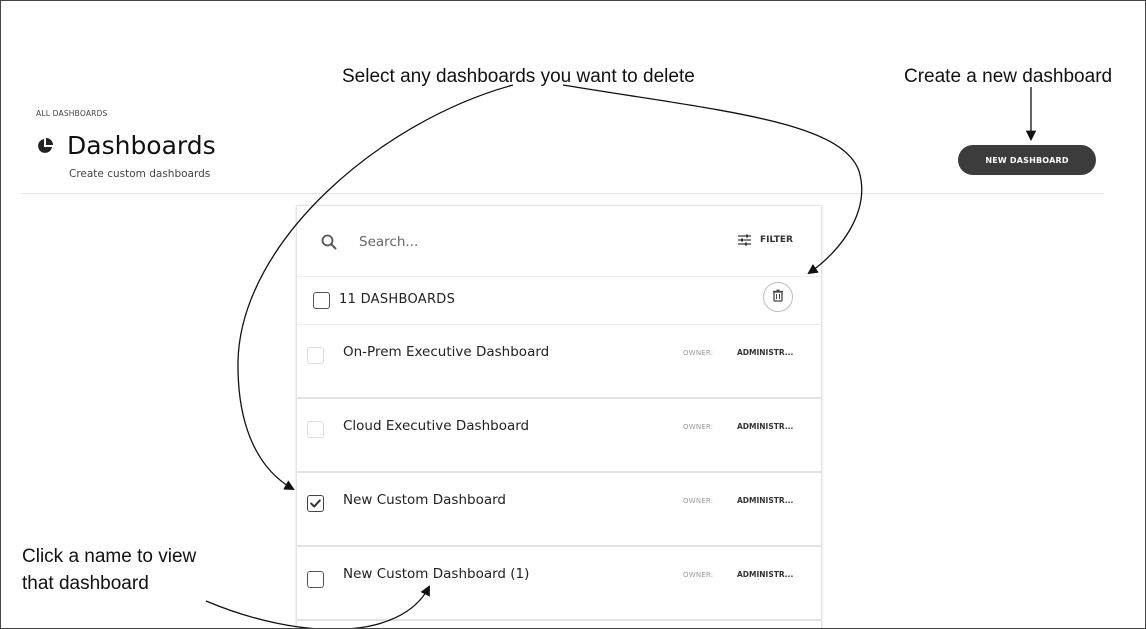  What do you see at coordinates (446, 352) in the screenshot?
I see `dashboard-name: On-Prem Executive Dashboard` at bounding box center [446, 352].